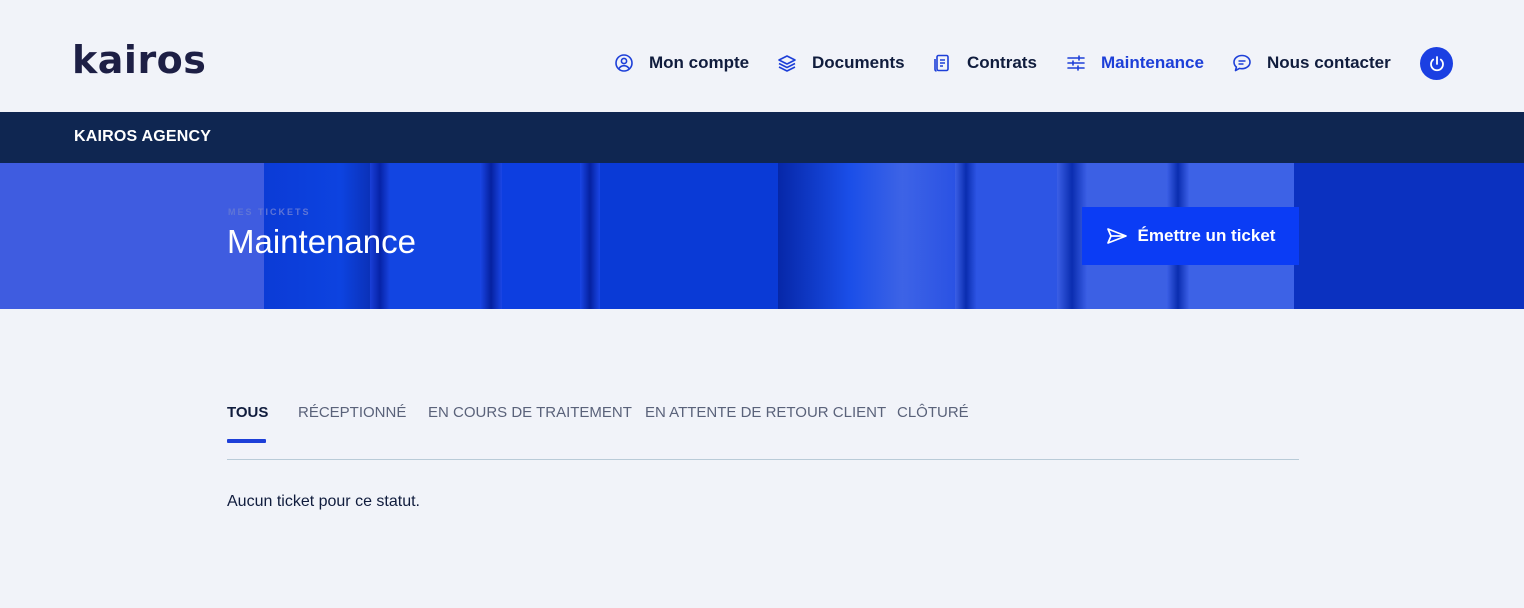 The image size is (1524, 608). What do you see at coordinates (787, 63) in the screenshot?
I see `layers-icon` at bounding box center [787, 63].